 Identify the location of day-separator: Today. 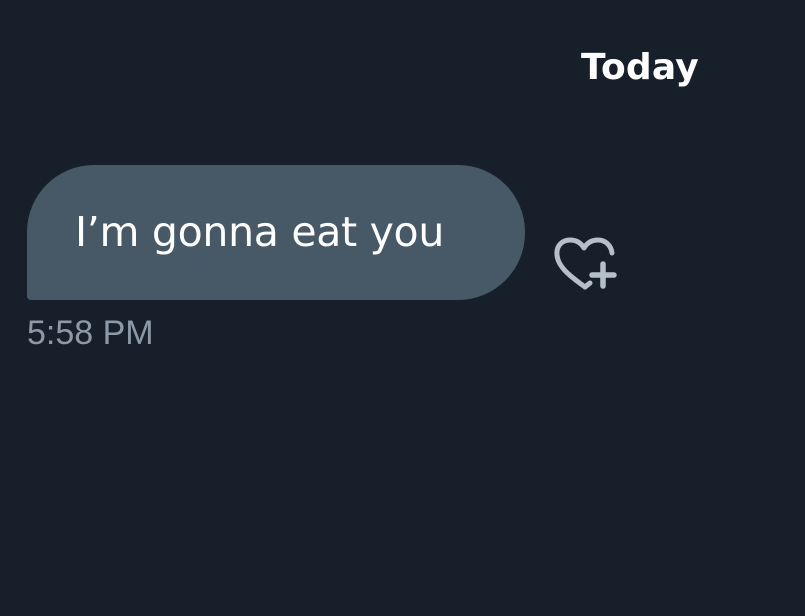
(402, 68).